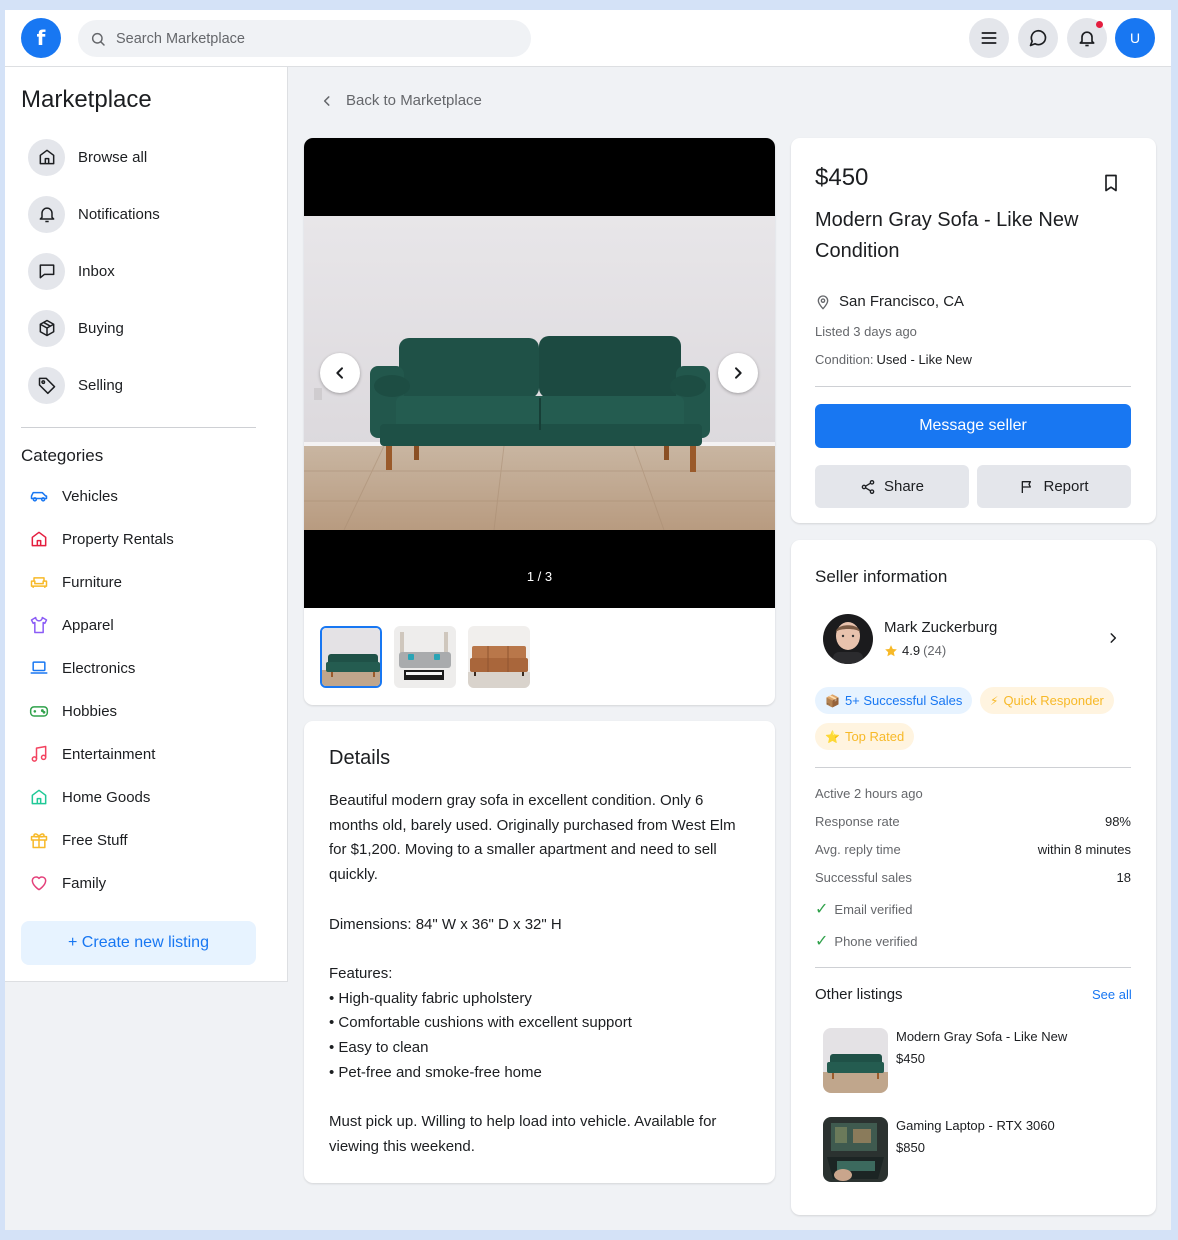 The width and height of the screenshot is (1178, 1240). Describe the element at coordinates (1038, 38) in the screenshot. I see `messenger-button` at that location.